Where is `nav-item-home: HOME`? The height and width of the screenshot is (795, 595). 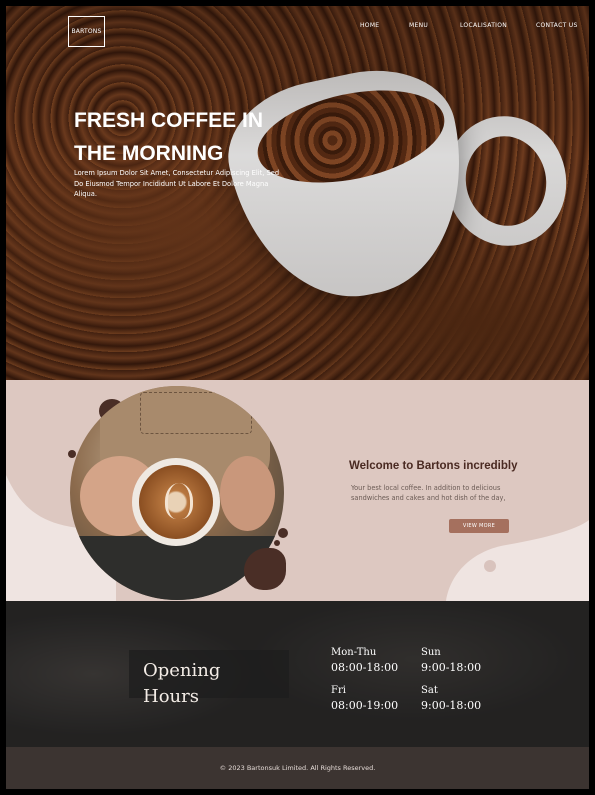 nav-item-home: HOME is located at coordinates (369, 25).